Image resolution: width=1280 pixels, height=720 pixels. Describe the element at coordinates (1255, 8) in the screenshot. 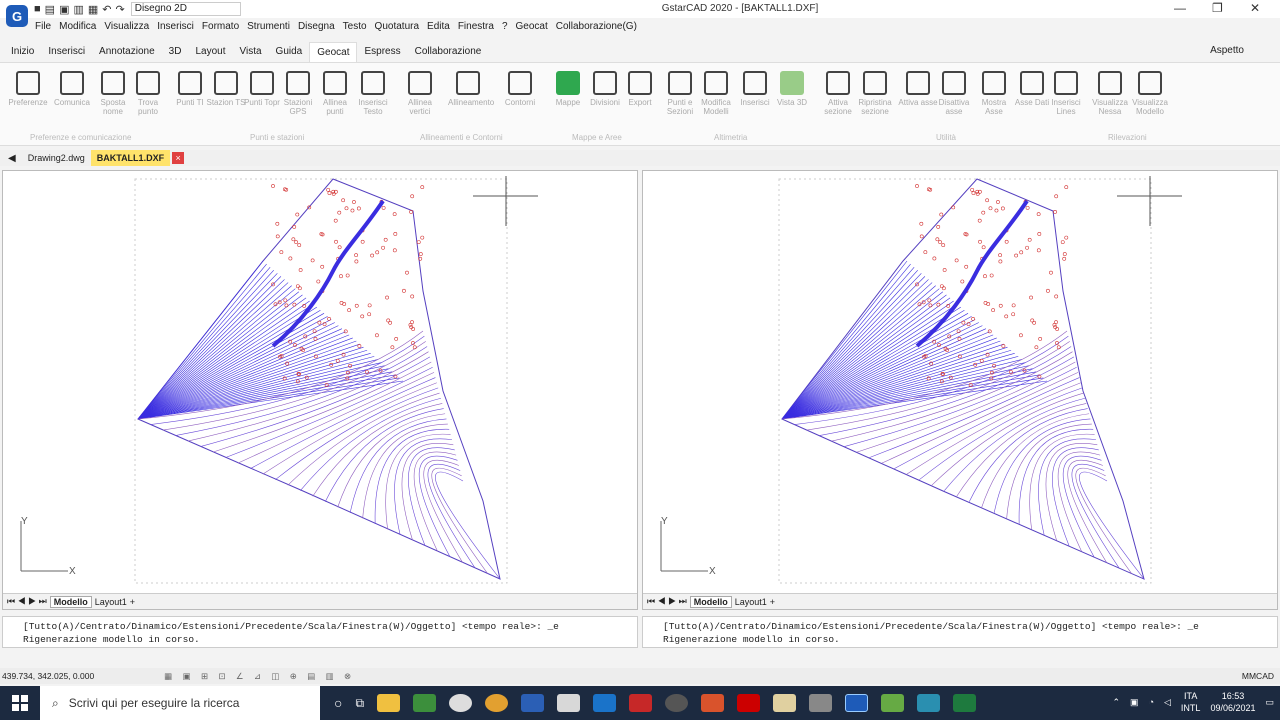

I see `close-icon: ✕` at that location.